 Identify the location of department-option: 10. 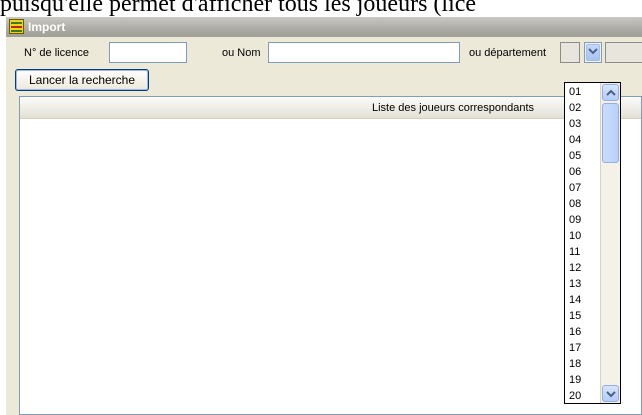
(582, 236).